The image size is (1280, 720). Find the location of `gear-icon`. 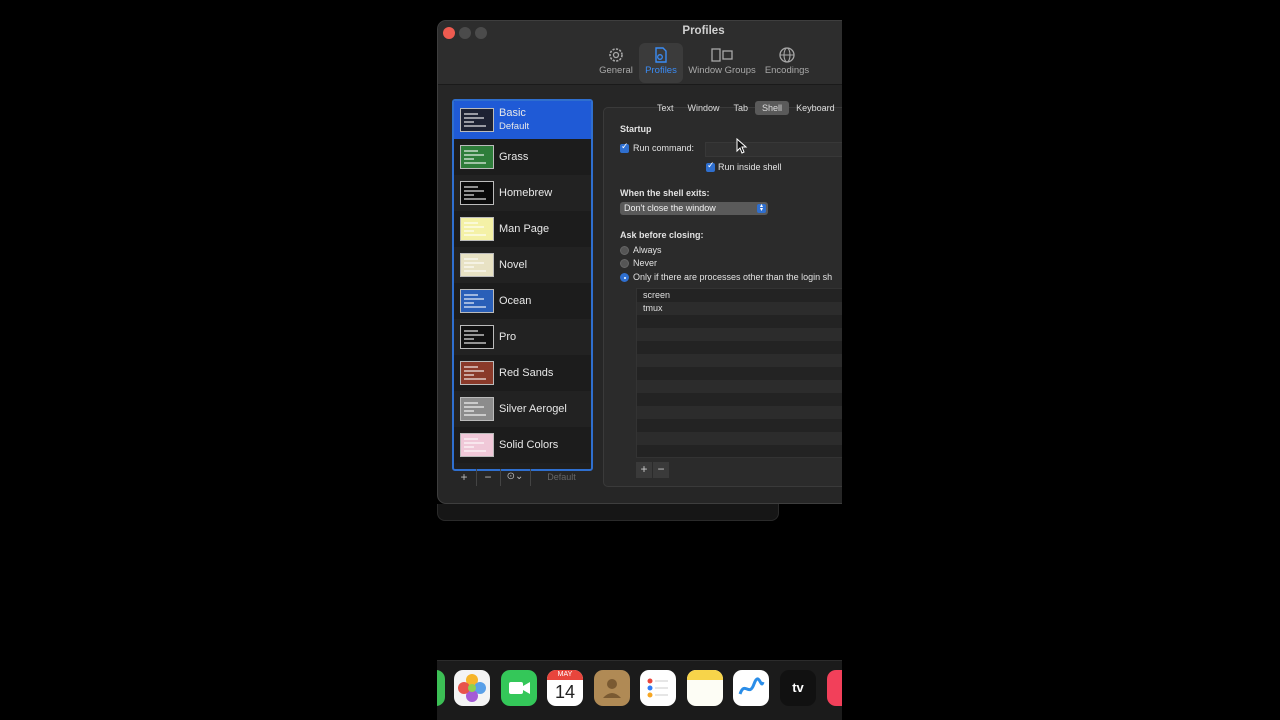

gear-icon is located at coordinates (616, 55).